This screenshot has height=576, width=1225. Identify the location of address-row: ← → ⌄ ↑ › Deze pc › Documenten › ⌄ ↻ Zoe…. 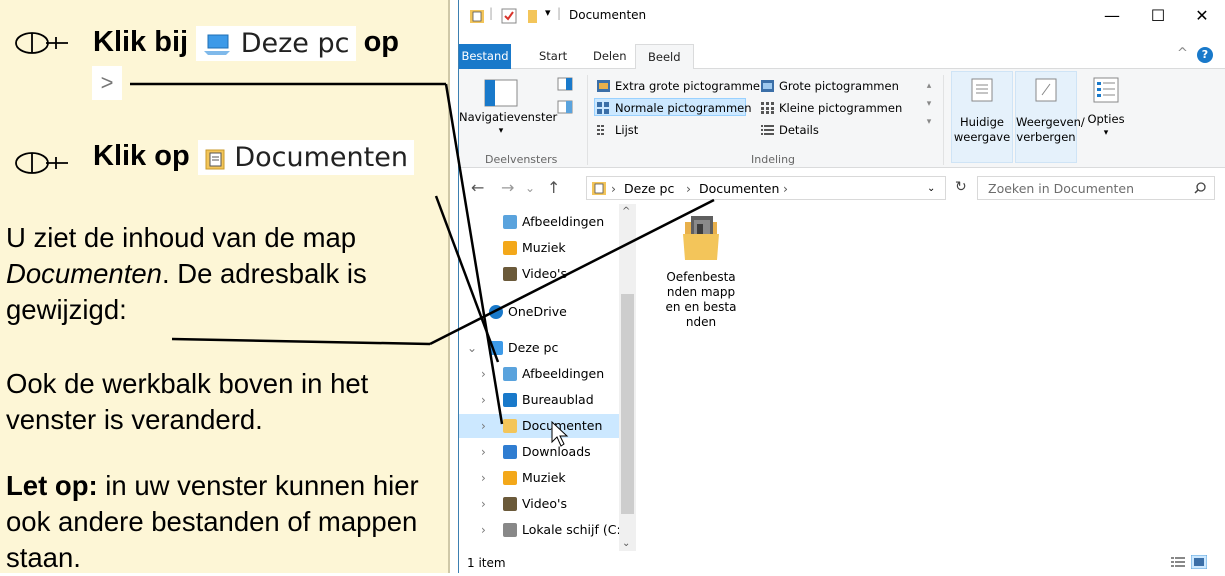
(842, 188).